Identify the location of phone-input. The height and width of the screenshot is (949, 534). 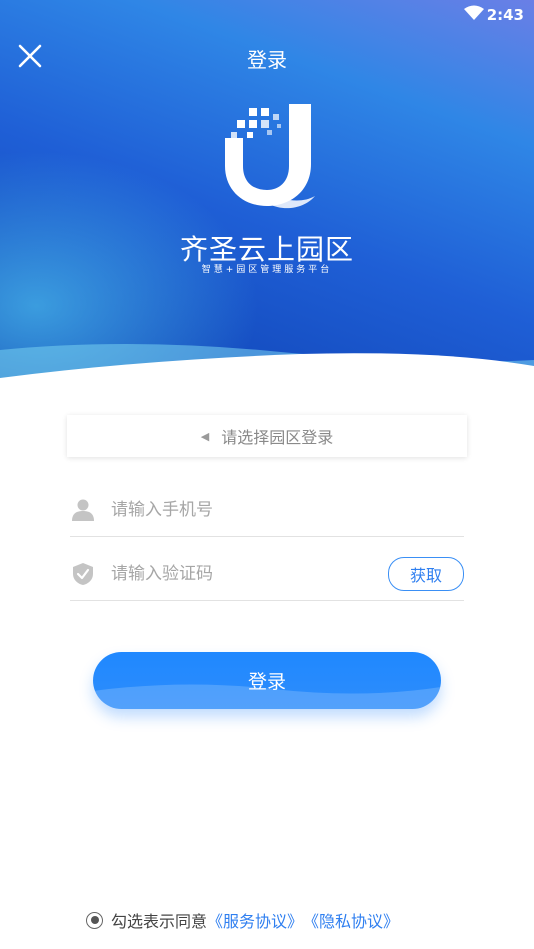
(286, 510).